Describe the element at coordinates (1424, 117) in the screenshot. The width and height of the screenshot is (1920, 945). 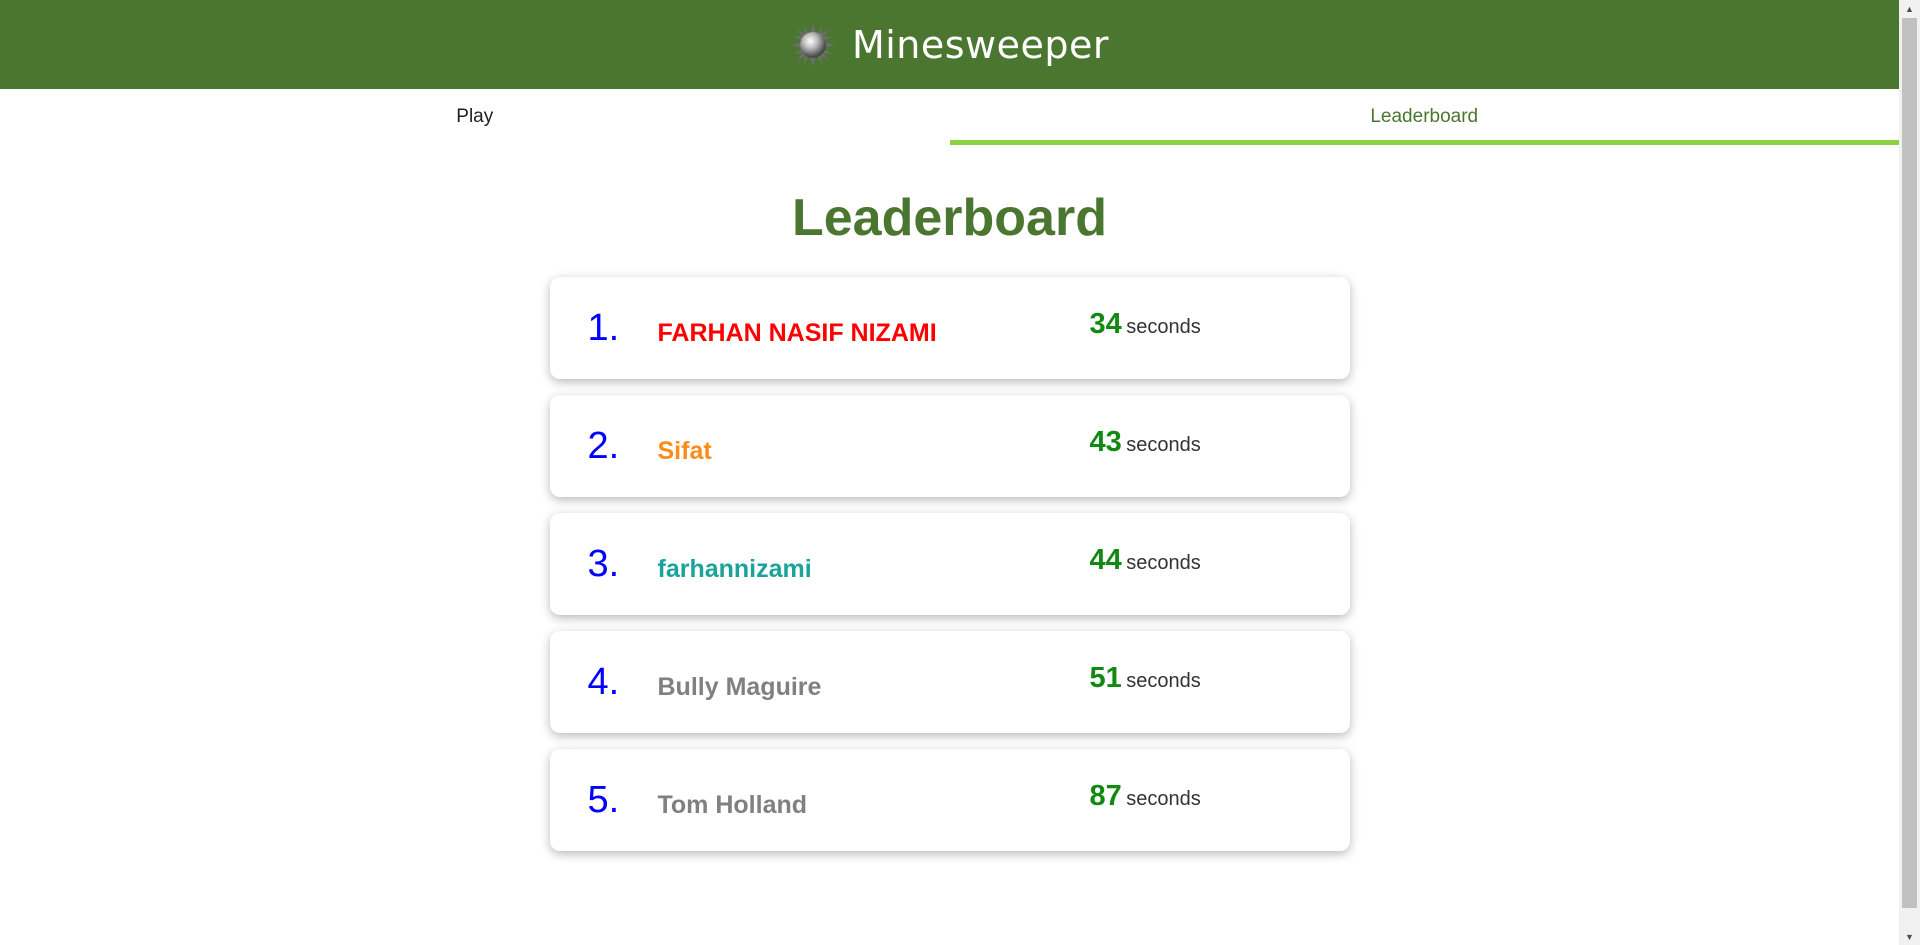
I see `tab-leaderboard: Leaderboard` at that location.